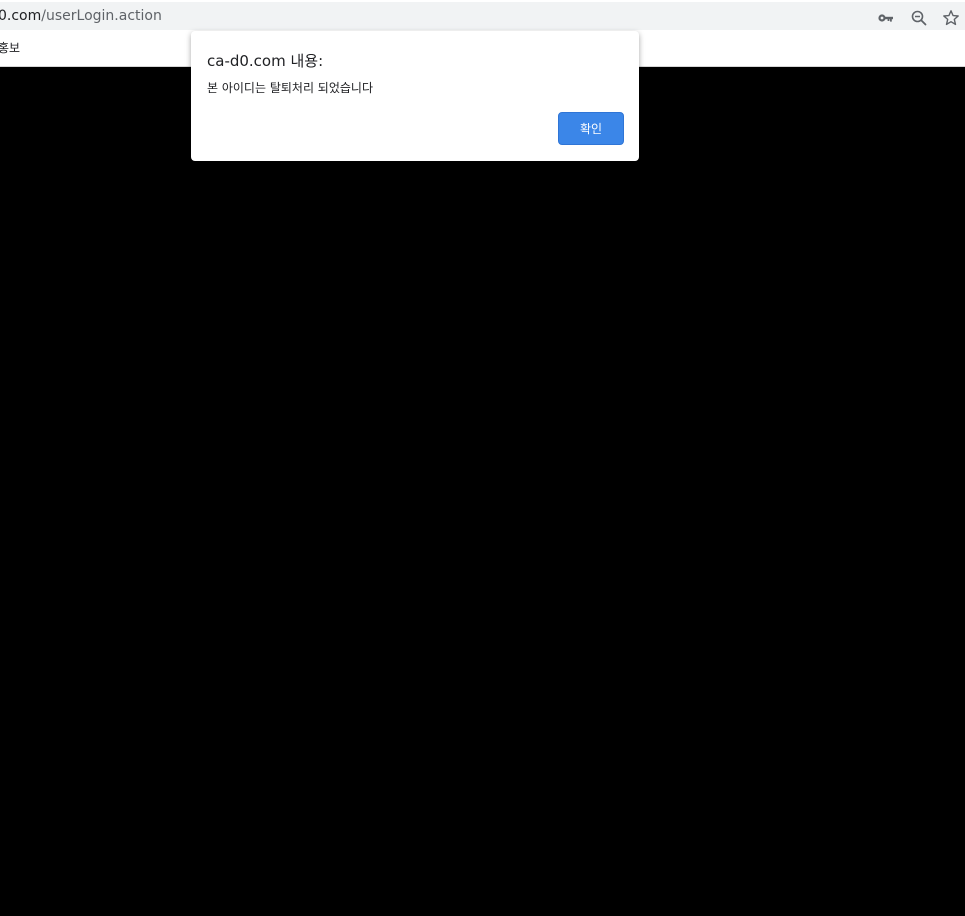 This screenshot has width=965, height=916. I want to click on url-text: 0.com/userLogin.action, so click(81, 16).